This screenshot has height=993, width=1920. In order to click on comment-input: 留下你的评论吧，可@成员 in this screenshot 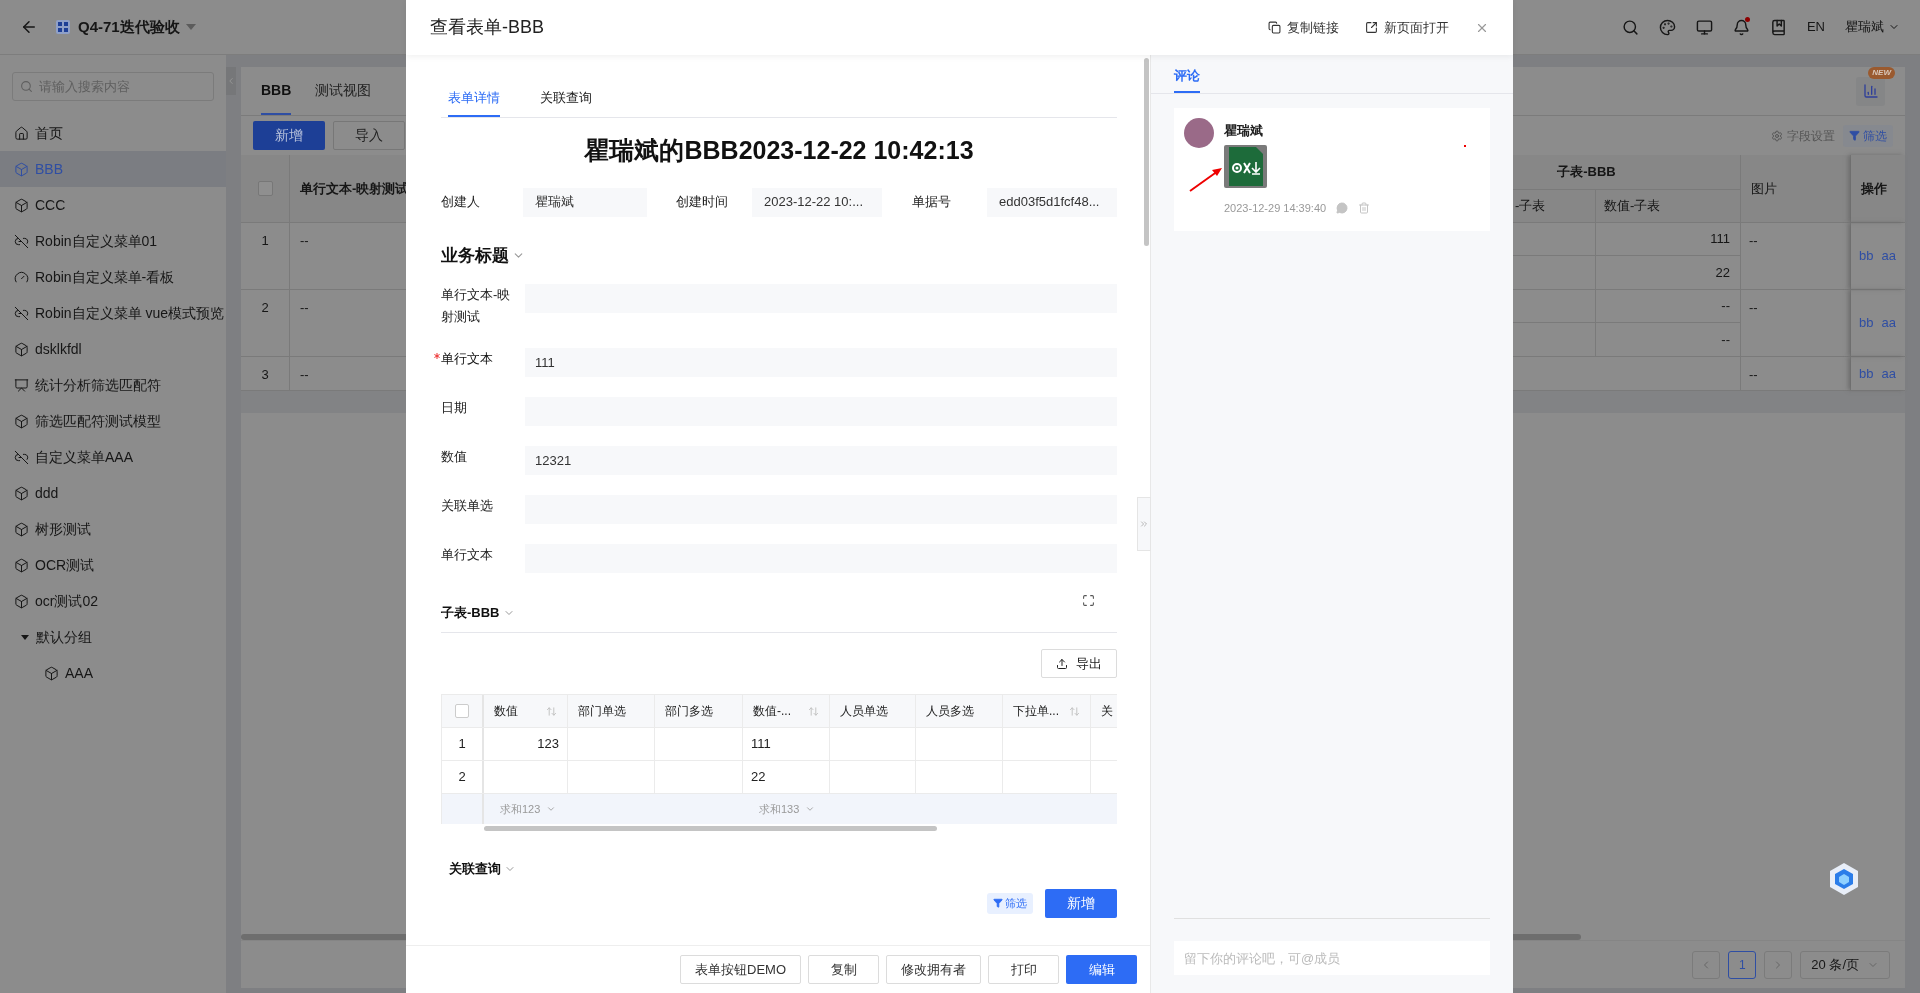, I will do `click(1332, 958)`.